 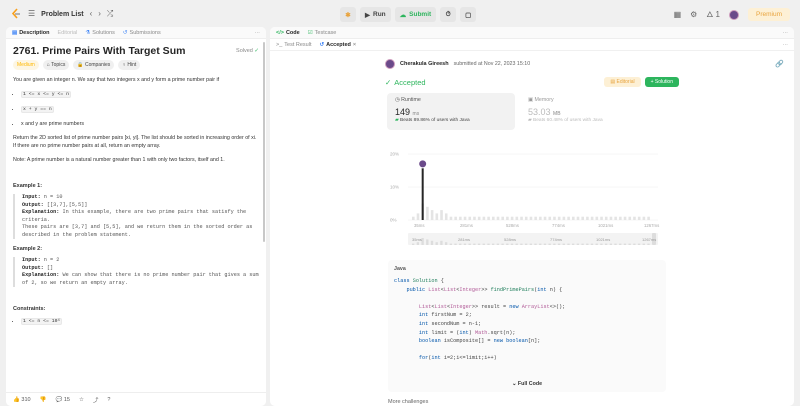 What do you see at coordinates (464, 239) in the screenshot?
I see `range-label: 281ms` at bounding box center [464, 239].